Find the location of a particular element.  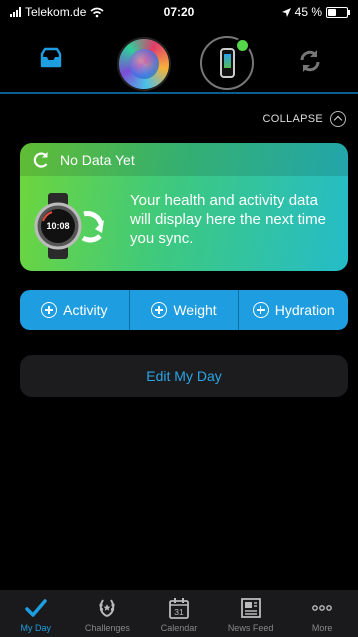

tab-more: More is located at coordinates (322, 613).